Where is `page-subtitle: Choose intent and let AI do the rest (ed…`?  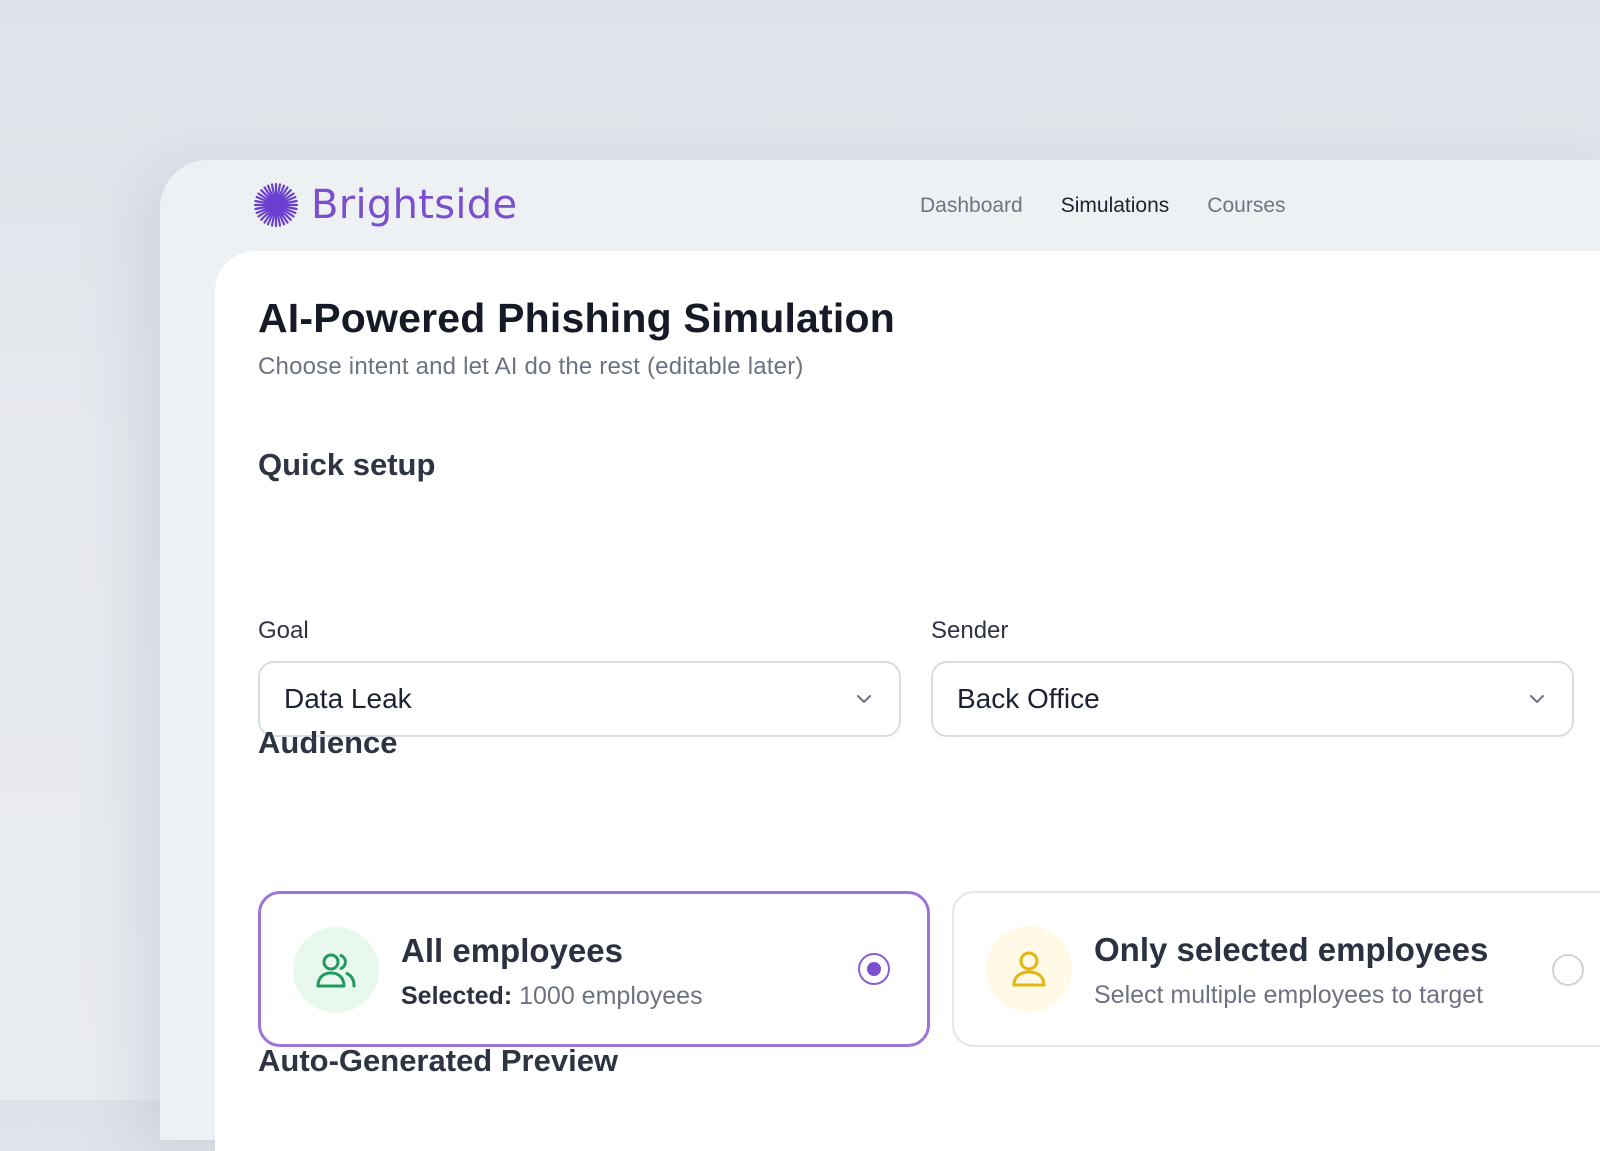
page-subtitle: Choose intent and let AI do the rest (ed… is located at coordinates (531, 366).